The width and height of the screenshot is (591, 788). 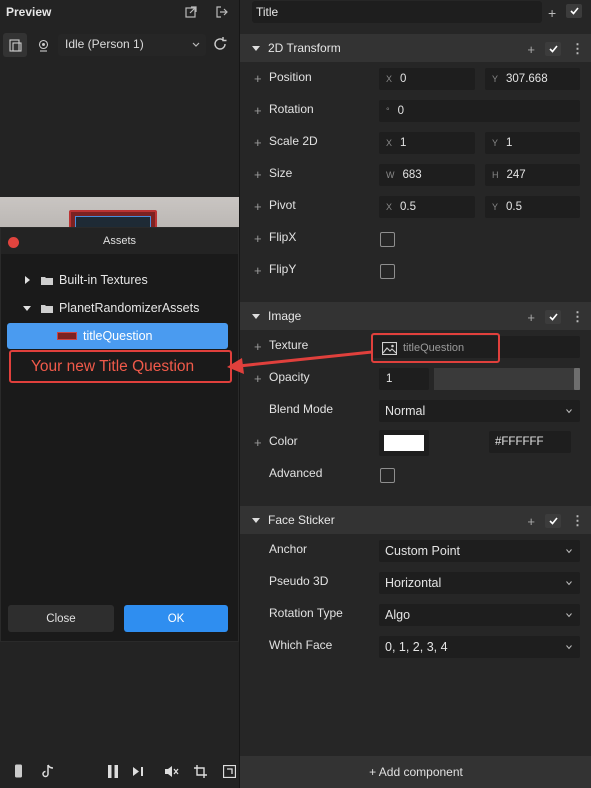 I want to click on tree-item-label: titleQuestion, so click(x=118, y=336).